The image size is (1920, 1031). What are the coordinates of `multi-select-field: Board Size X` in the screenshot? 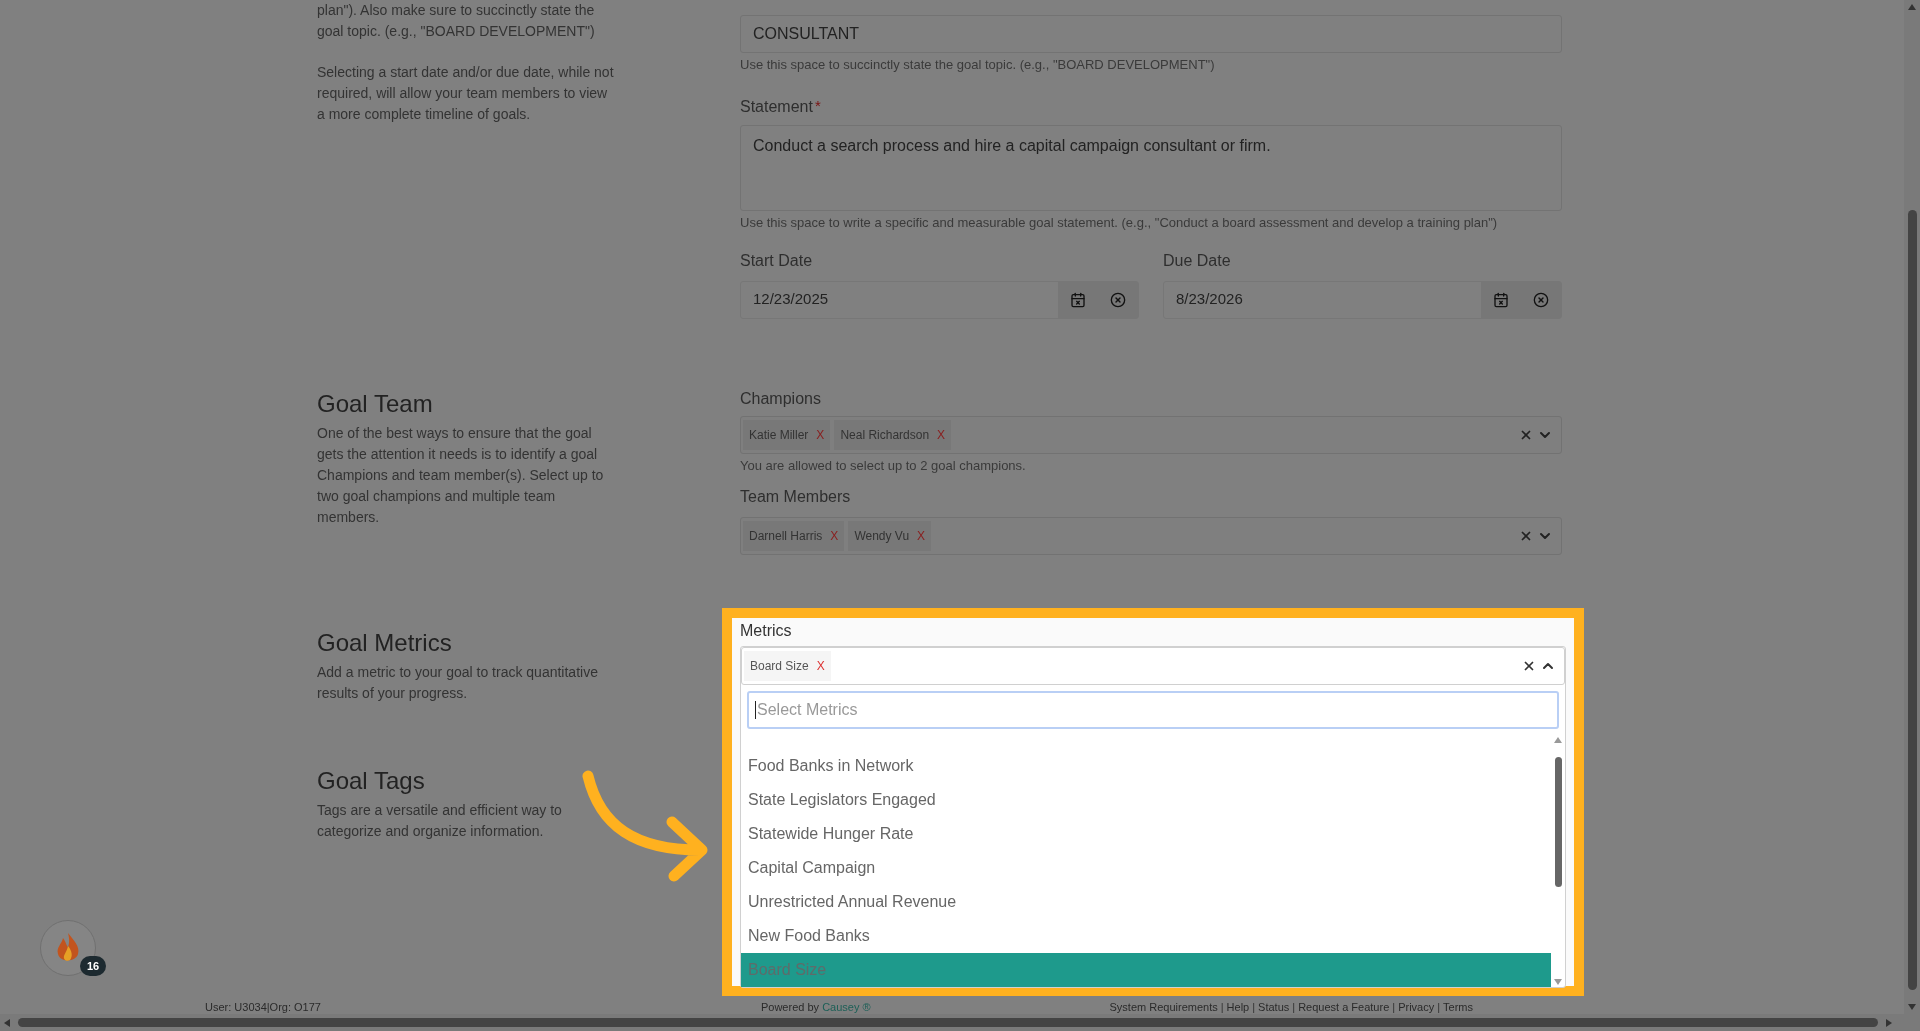 It's located at (1153, 666).